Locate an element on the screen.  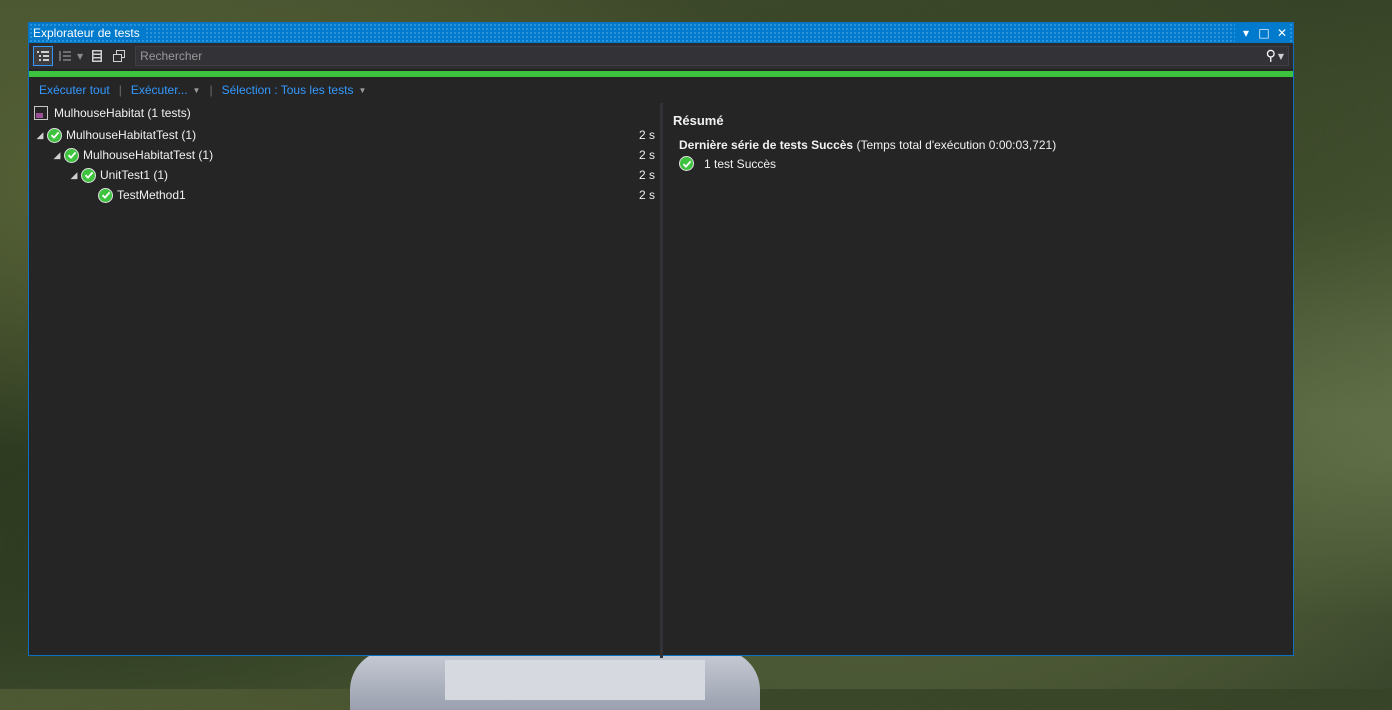
maximize-icon: □ is located at coordinates (1264, 33).